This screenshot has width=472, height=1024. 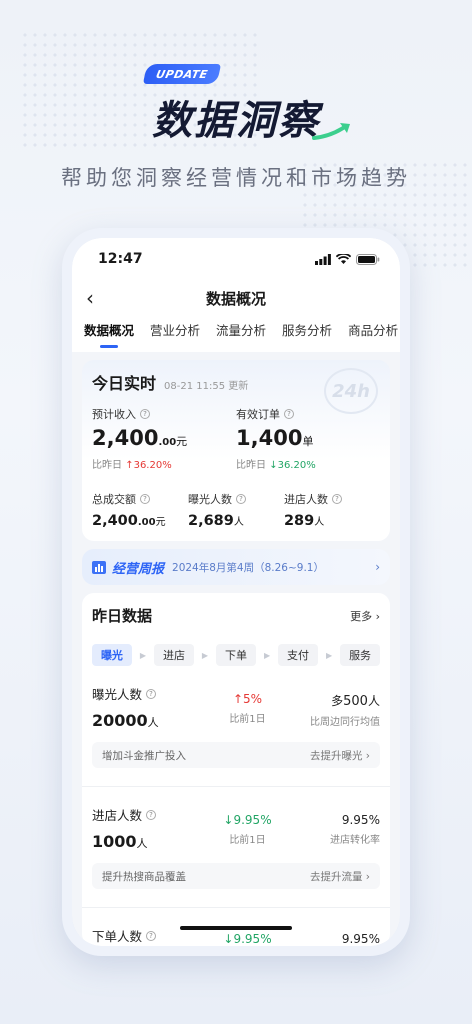 I want to click on promo-banner: UPDATE 数据洞察 帮助您洞察经营情况和市场趋势, so click(x=236, y=133).